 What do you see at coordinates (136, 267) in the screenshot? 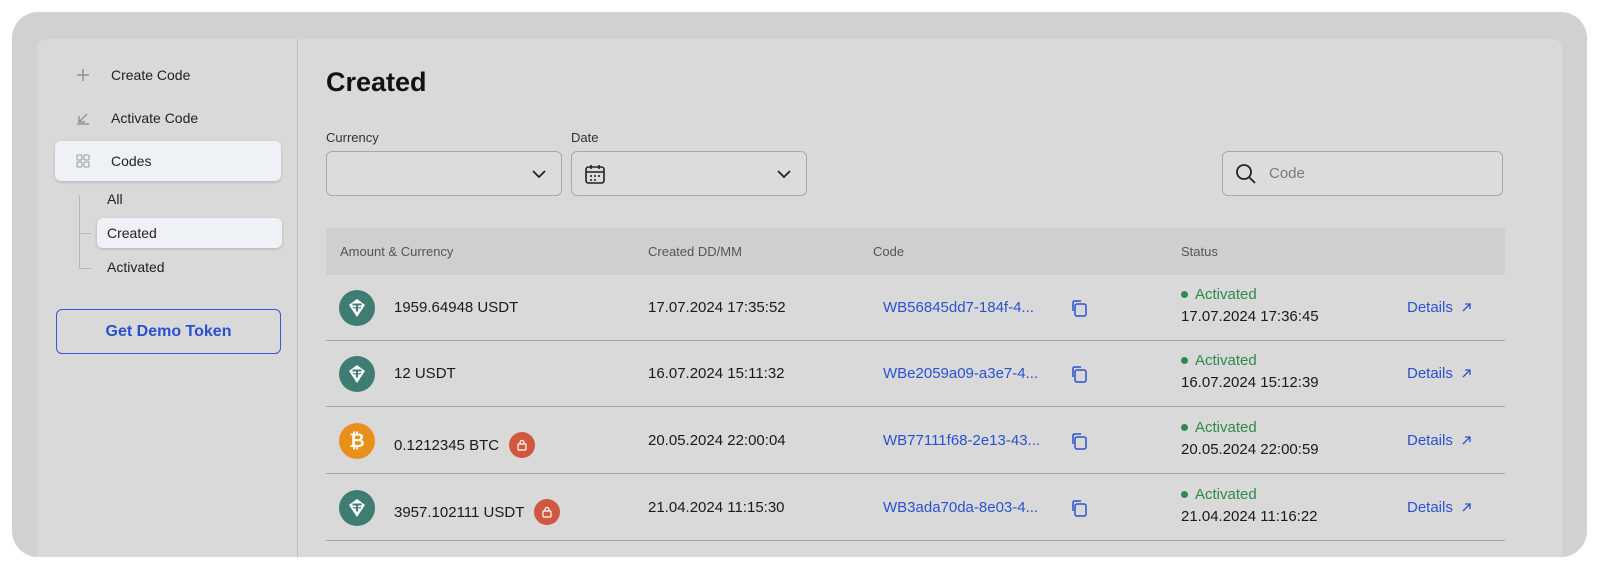
I see `subitem-label: Activated` at bounding box center [136, 267].